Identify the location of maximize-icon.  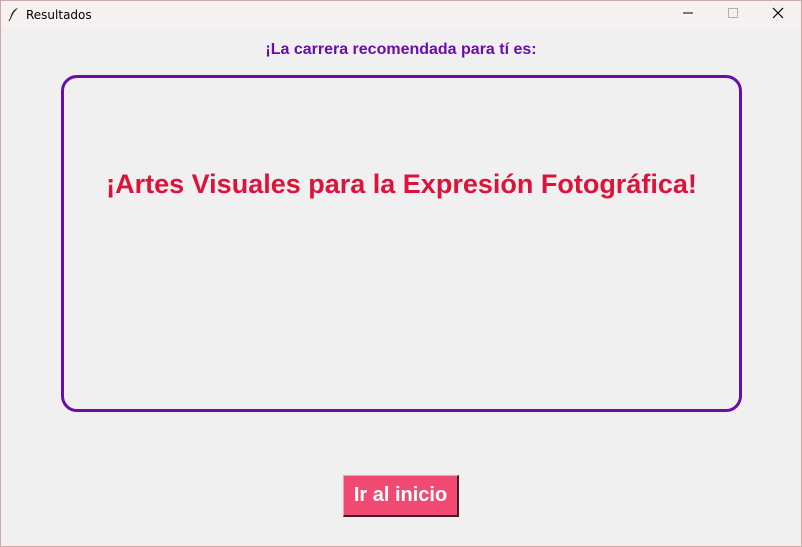
(733, 15).